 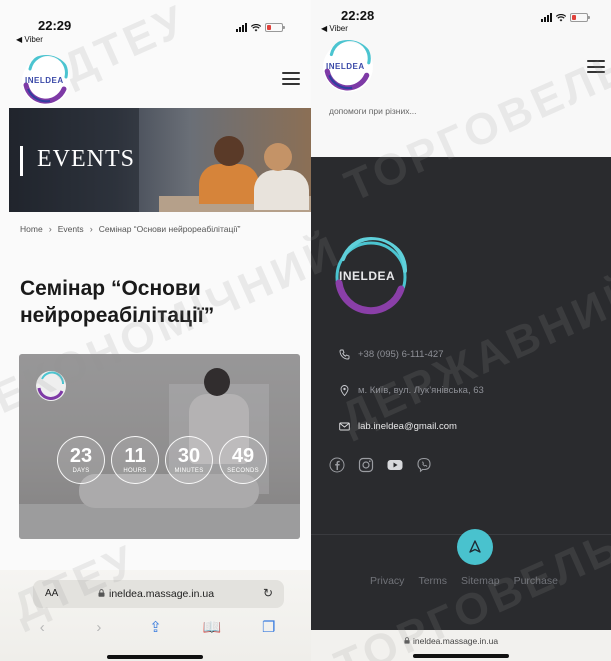 I want to click on social-links, so click(x=380, y=465).